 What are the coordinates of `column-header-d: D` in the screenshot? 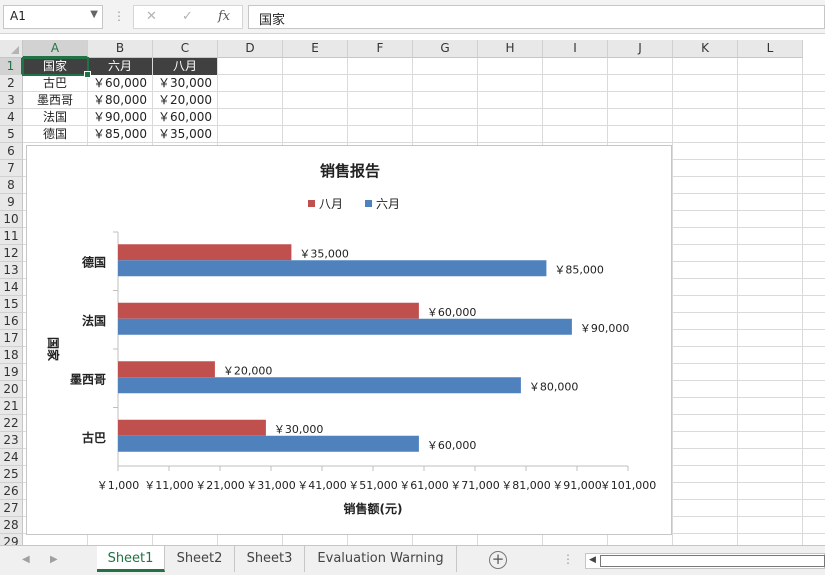 It's located at (250, 49).